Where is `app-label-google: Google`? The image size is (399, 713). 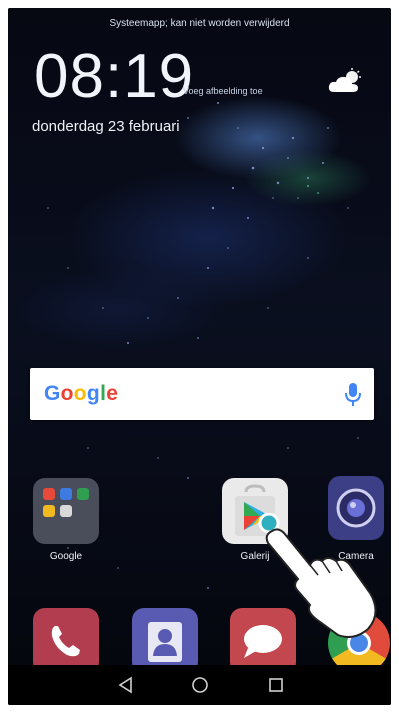
app-label-google: Google is located at coordinates (66, 556).